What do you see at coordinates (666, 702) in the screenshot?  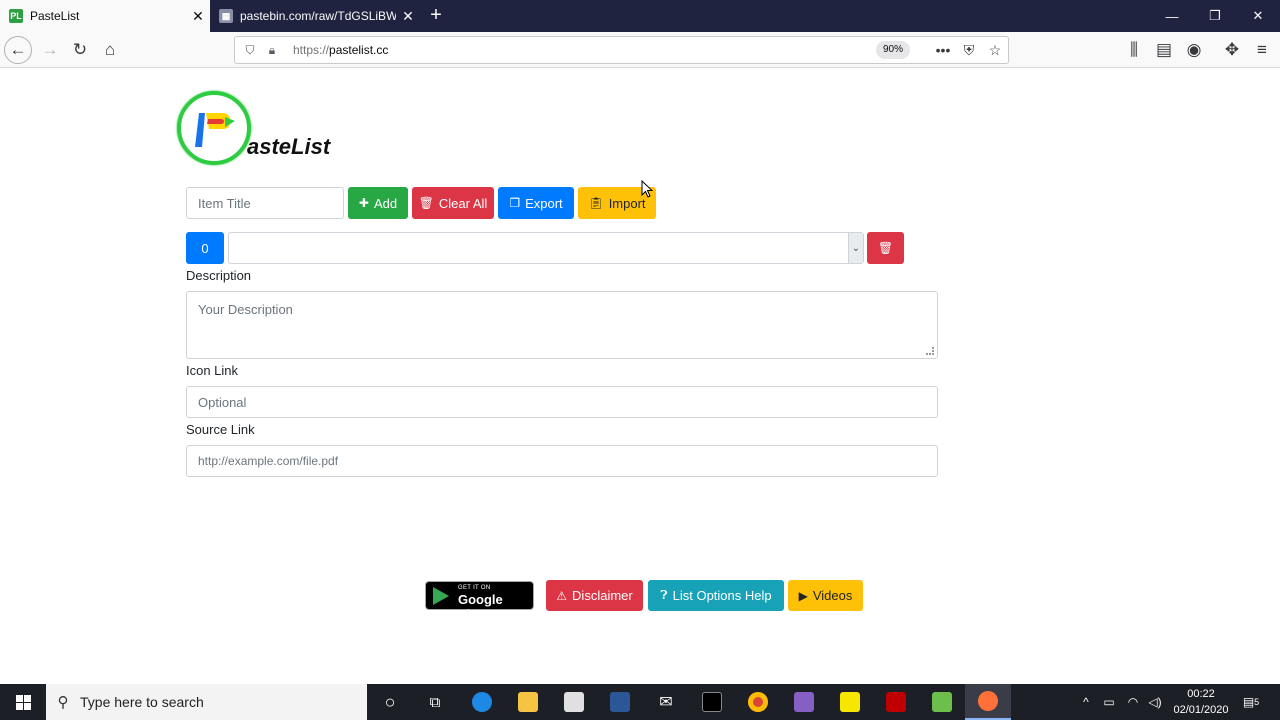 I see `mail-icon: ✉` at bounding box center [666, 702].